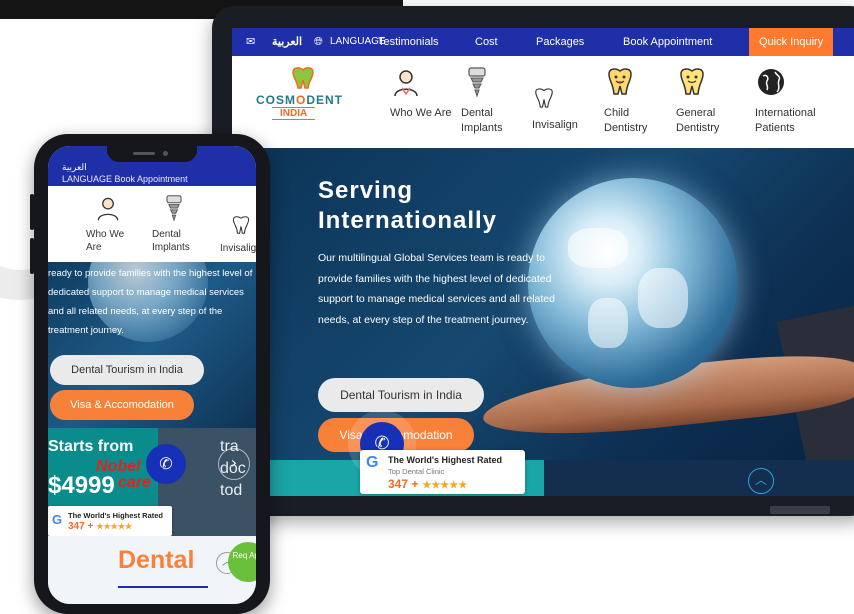  I want to click on menu-label: General Dentistry, so click(698, 120).